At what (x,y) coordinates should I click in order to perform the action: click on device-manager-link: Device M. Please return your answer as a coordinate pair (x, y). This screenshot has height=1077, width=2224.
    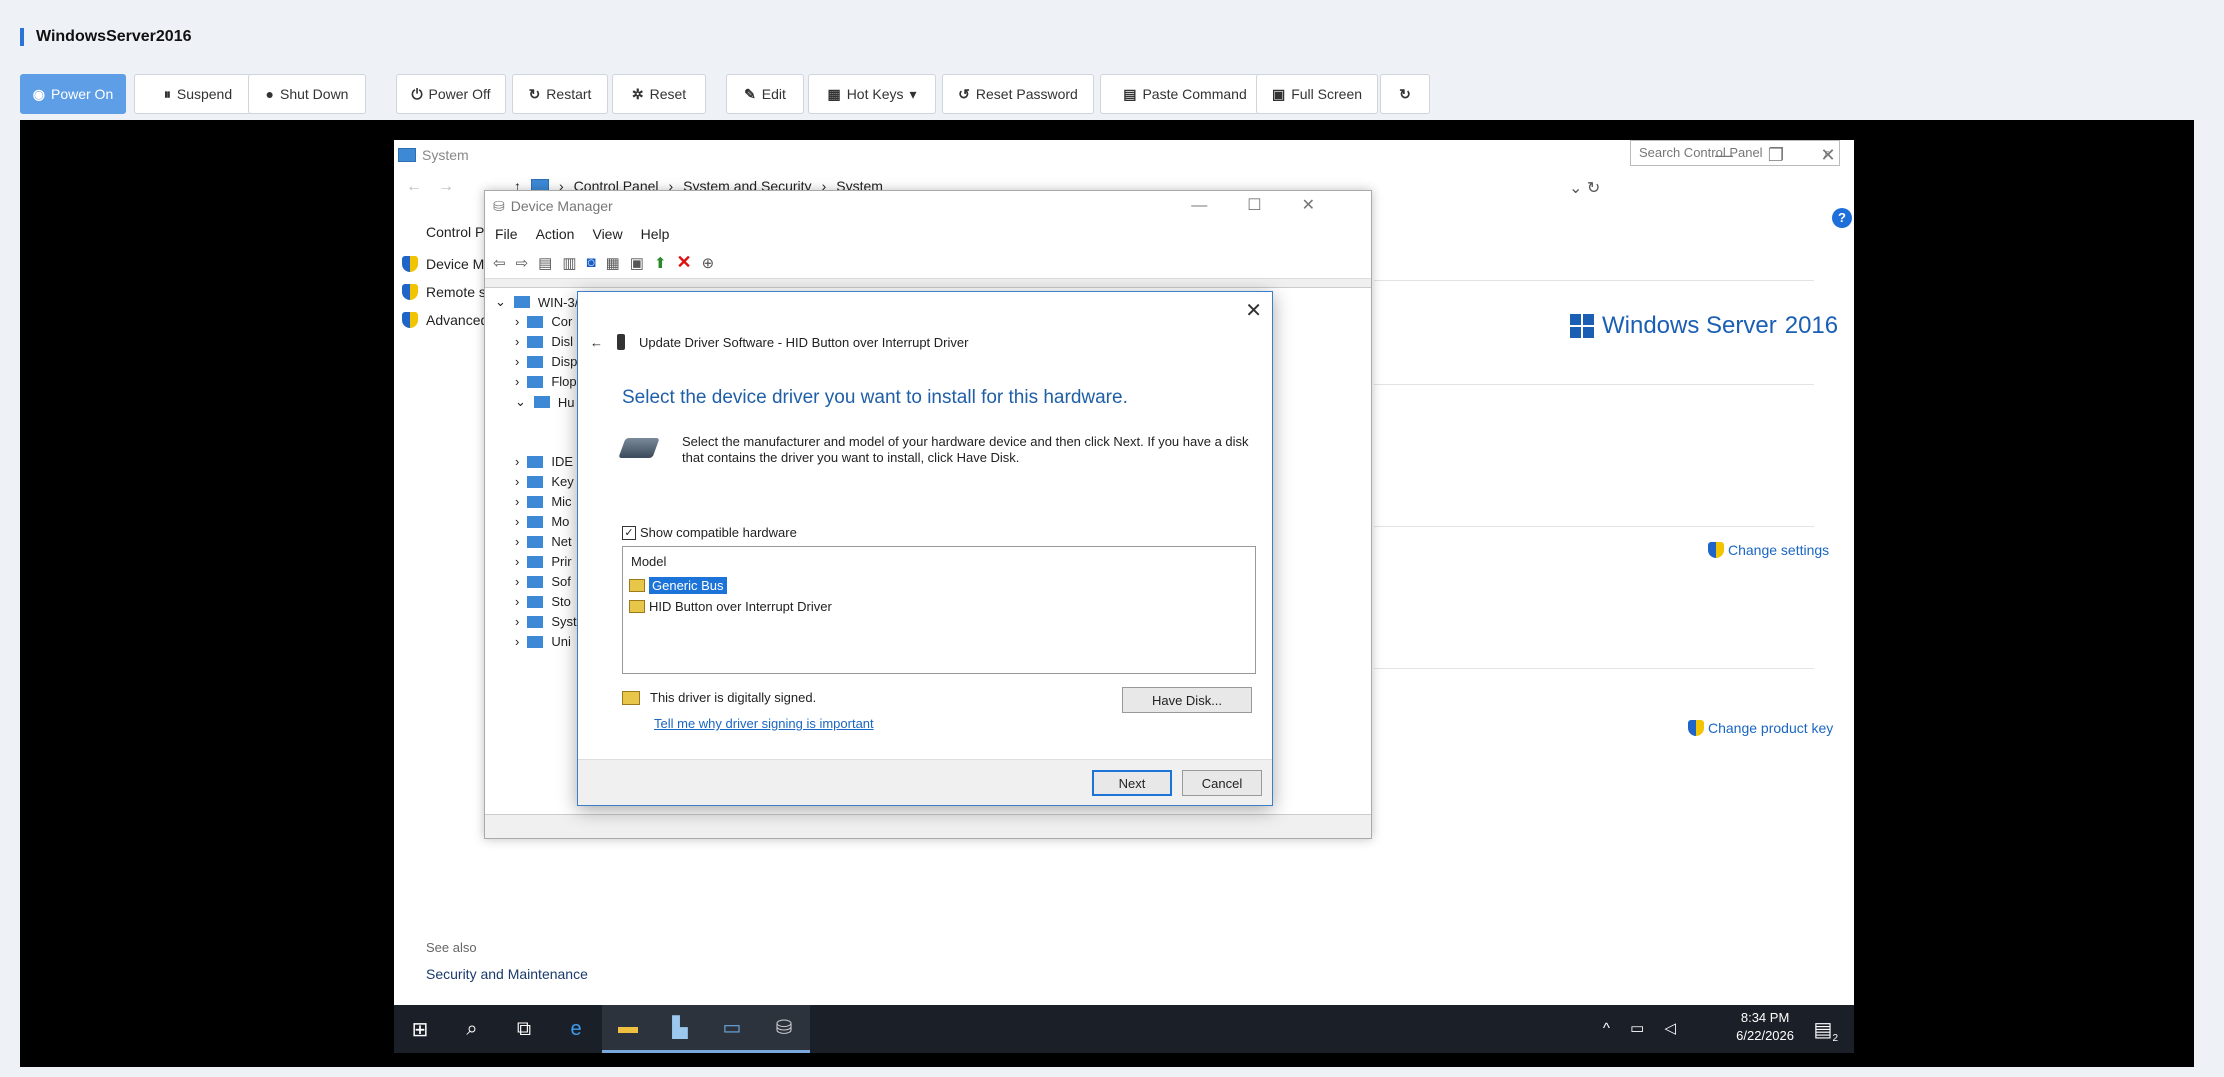
    Looking at the image, I should click on (443, 264).